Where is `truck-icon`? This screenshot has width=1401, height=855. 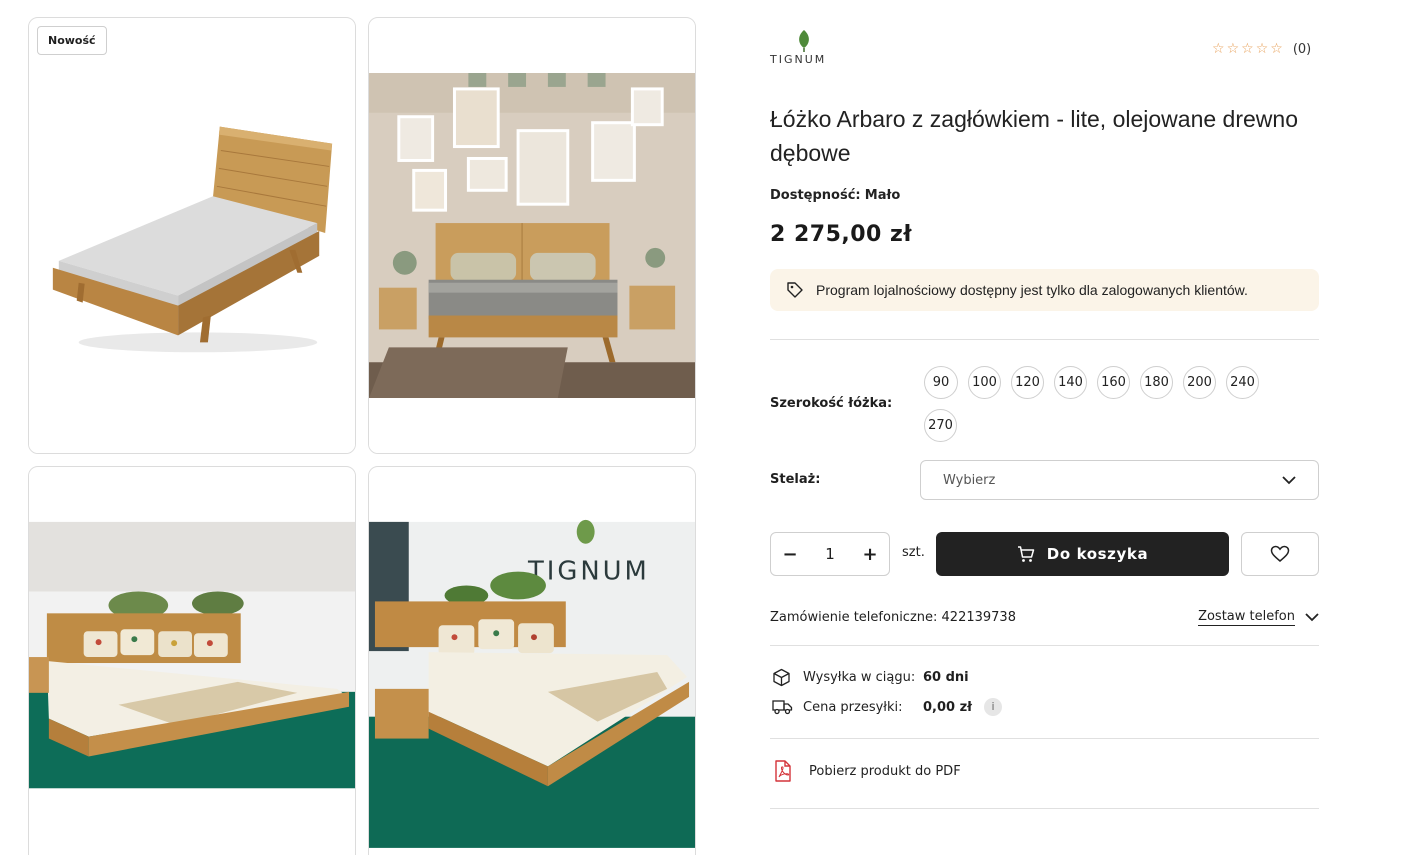
truck-icon is located at coordinates (783, 707).